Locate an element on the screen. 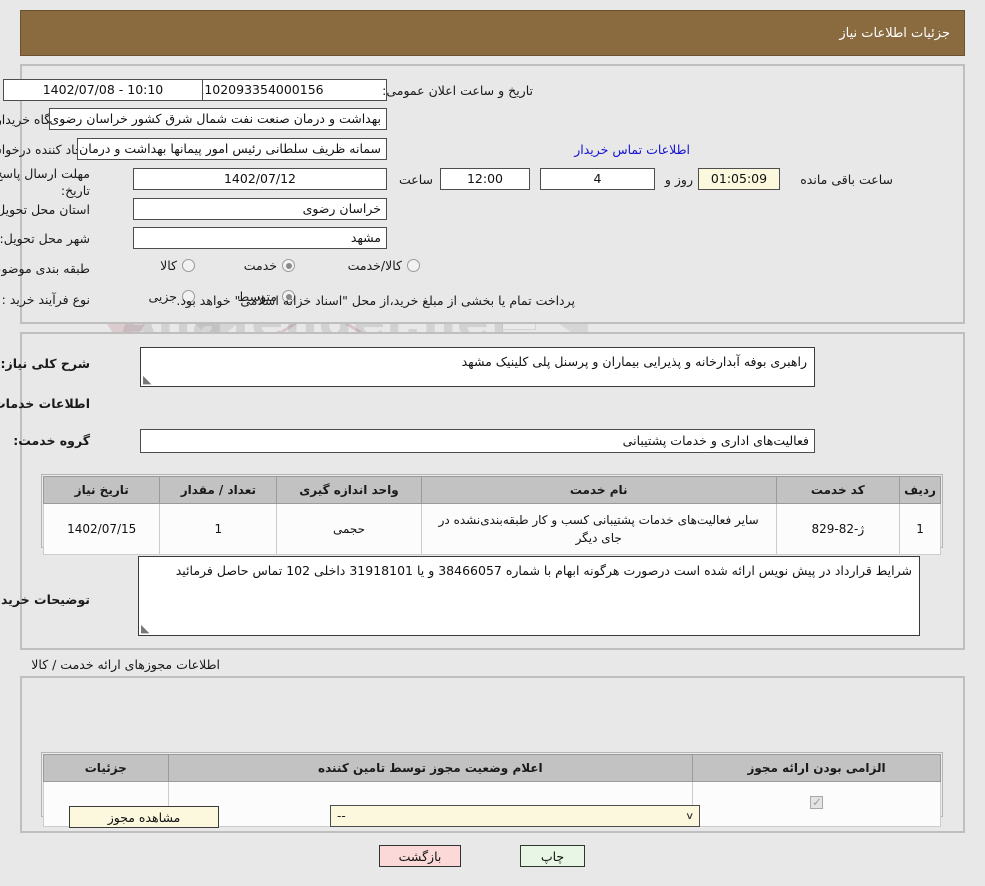 The image size is (985, 886). services-th-quantity: تعداد / مقدار is located at coordinates (218, 490).